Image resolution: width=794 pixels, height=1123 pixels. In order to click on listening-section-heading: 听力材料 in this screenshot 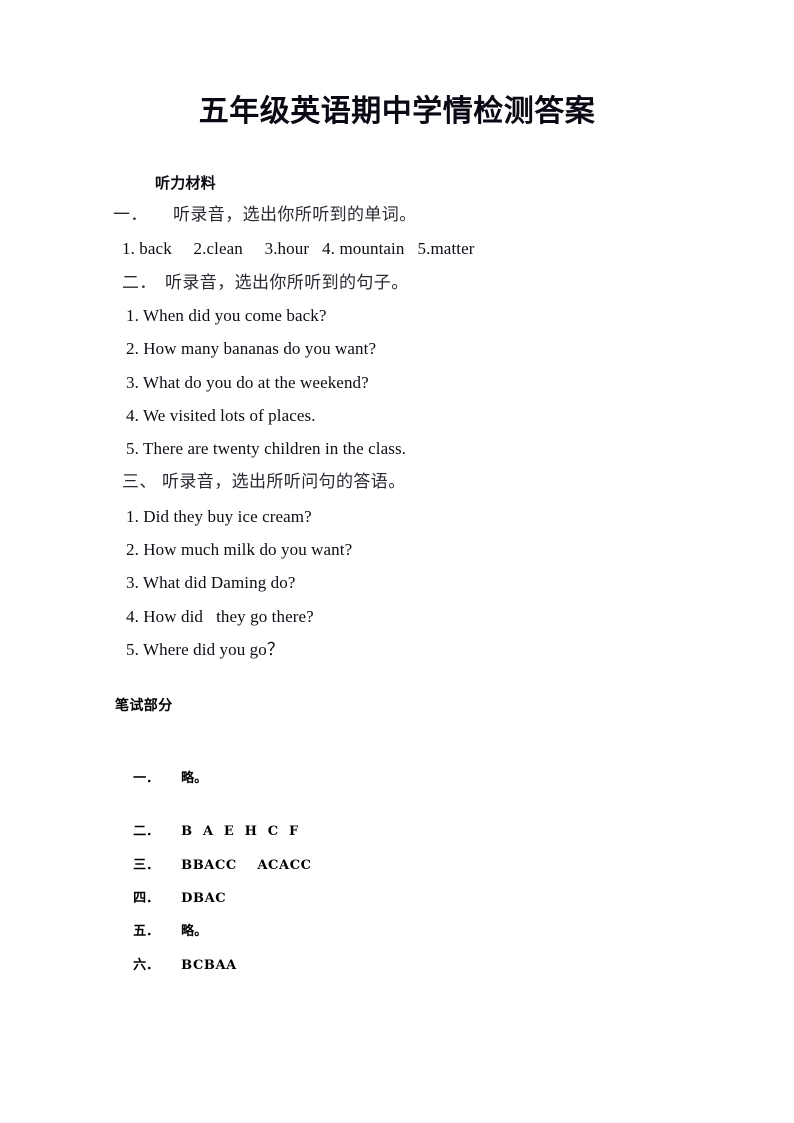, I will do `click(185, 183)`.